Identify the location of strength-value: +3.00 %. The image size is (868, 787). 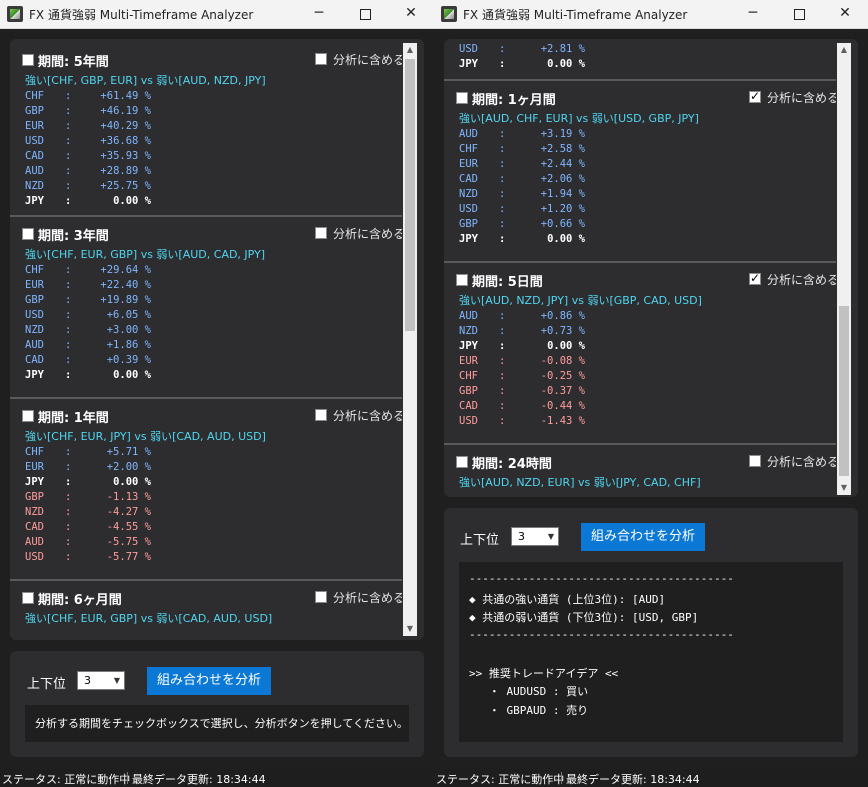
(128, 330).